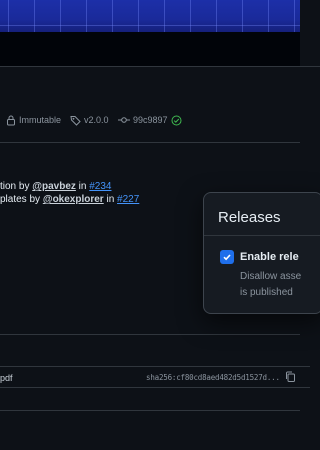 The image size is (320, 450). What do you see at coordinates (150, 410) in the screenshot?
I see `bottom-divider` at bounding box center [150, 410].